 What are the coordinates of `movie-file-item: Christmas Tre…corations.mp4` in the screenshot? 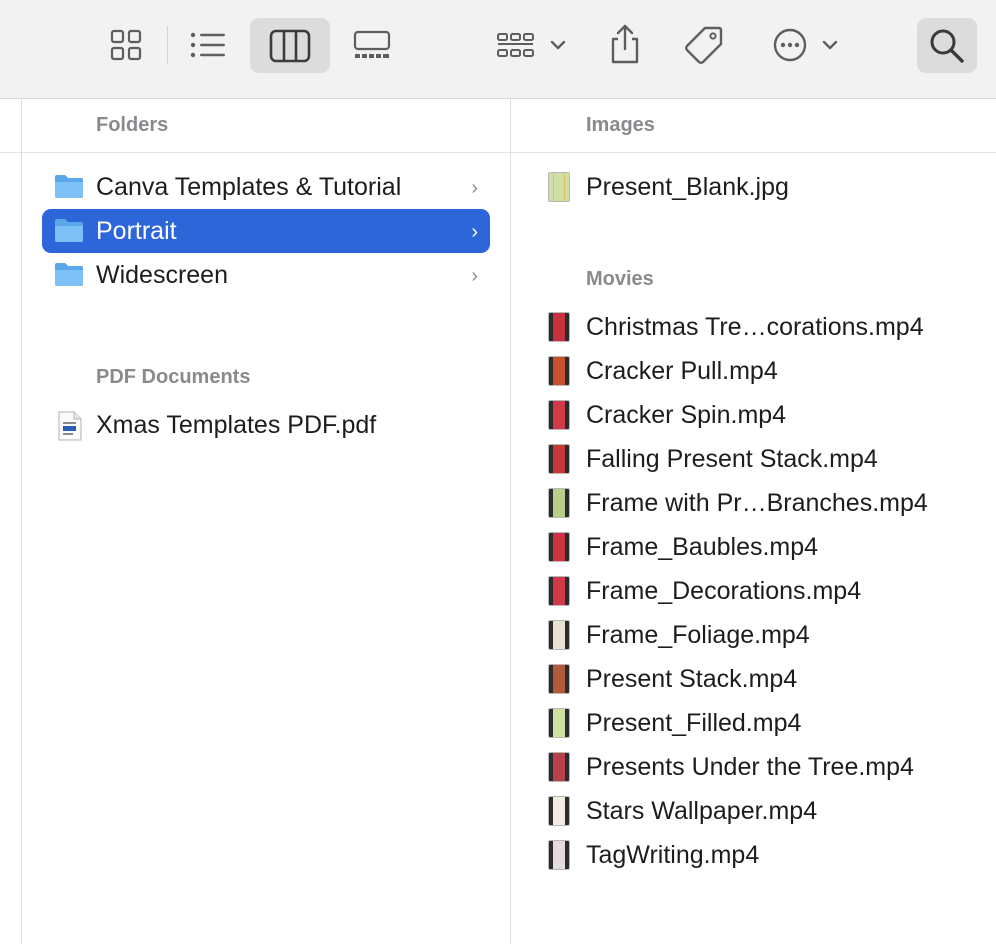 It's located at (768, 327).